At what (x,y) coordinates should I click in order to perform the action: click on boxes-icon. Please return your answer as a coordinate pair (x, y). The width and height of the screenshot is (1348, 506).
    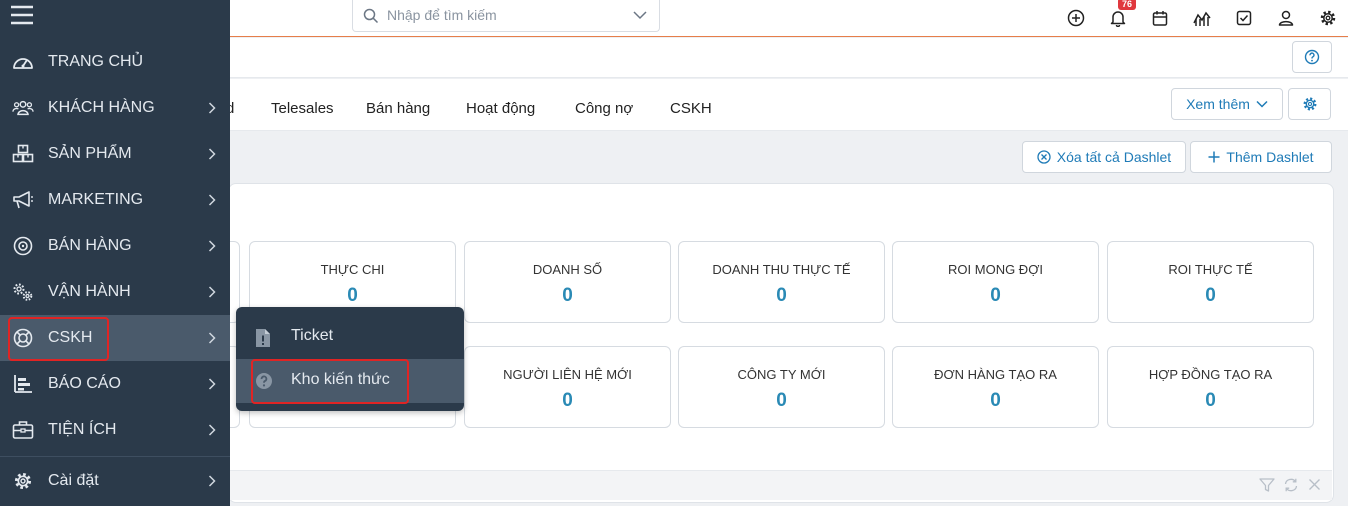
    Looking at the image, I should click on (23, 154).